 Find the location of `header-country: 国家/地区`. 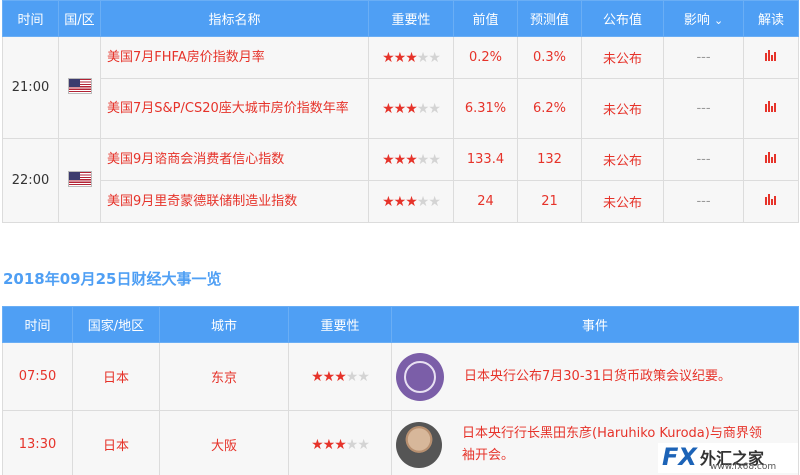

header-country: 国家/地区 is located at coordinates (116, 324).